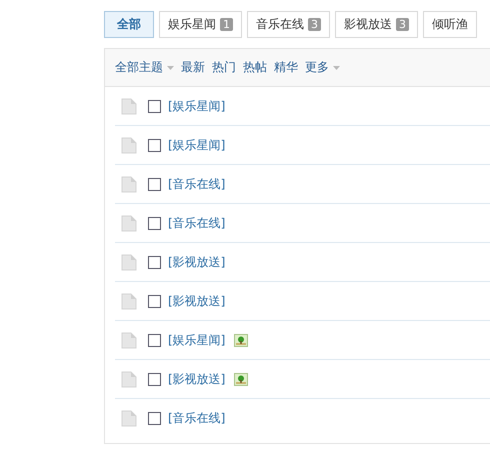  What do you see at coordinates (255, 67) in the screenshot?
I see `filter-link: 热帖` at bounding box center [255, 67].